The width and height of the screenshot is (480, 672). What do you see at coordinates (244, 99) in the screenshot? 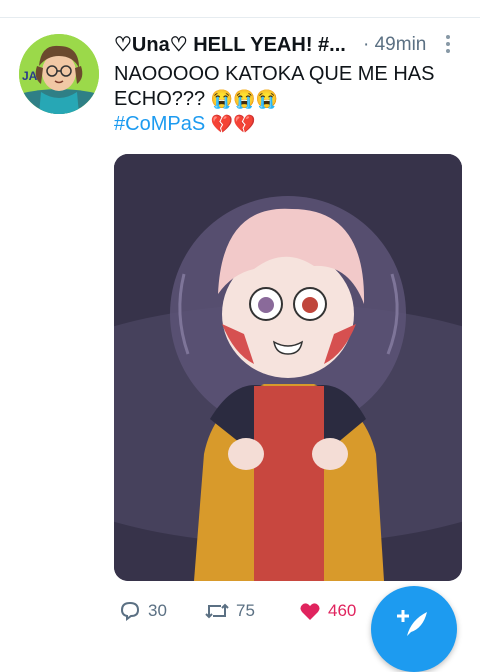
I see `crying-emojis: 😭😭😭` at bounding box center [244, 99].